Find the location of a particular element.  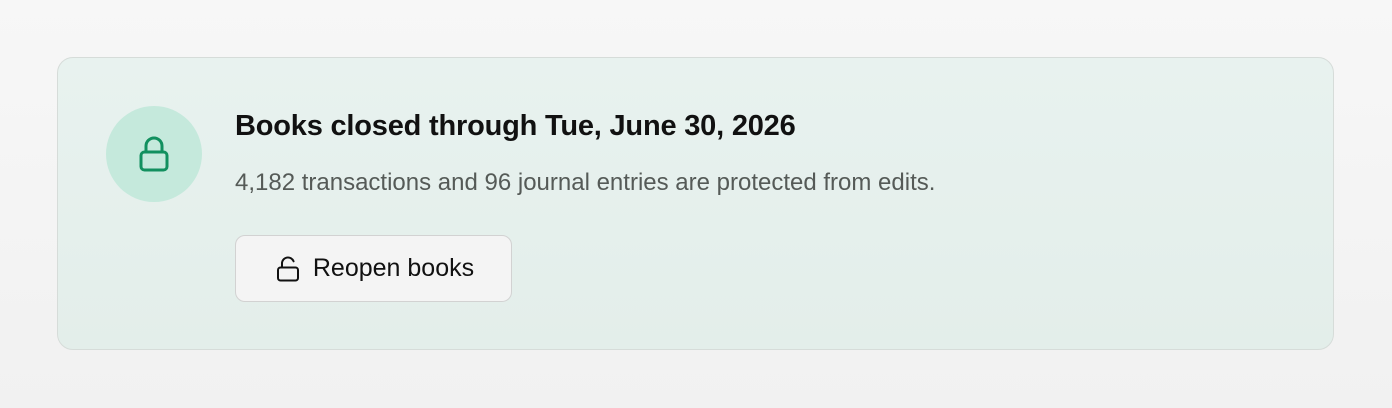

lock-badge is located at coordinates (154, 154).